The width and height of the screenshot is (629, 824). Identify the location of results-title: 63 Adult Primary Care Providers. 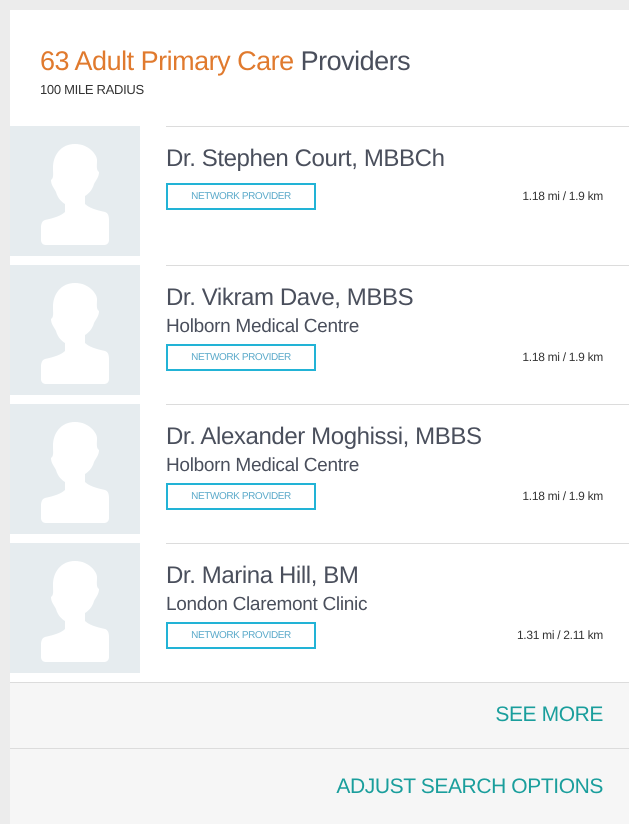
(226, 61).